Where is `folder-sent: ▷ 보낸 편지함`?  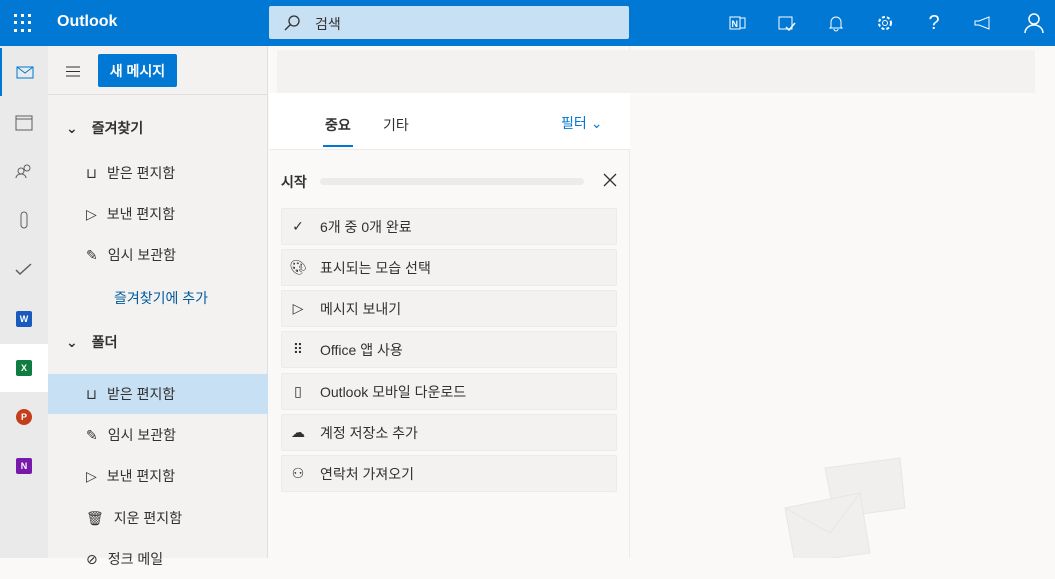
folder-sent: ▷ 보낸 편지함 is located at coordinates (158, 476).